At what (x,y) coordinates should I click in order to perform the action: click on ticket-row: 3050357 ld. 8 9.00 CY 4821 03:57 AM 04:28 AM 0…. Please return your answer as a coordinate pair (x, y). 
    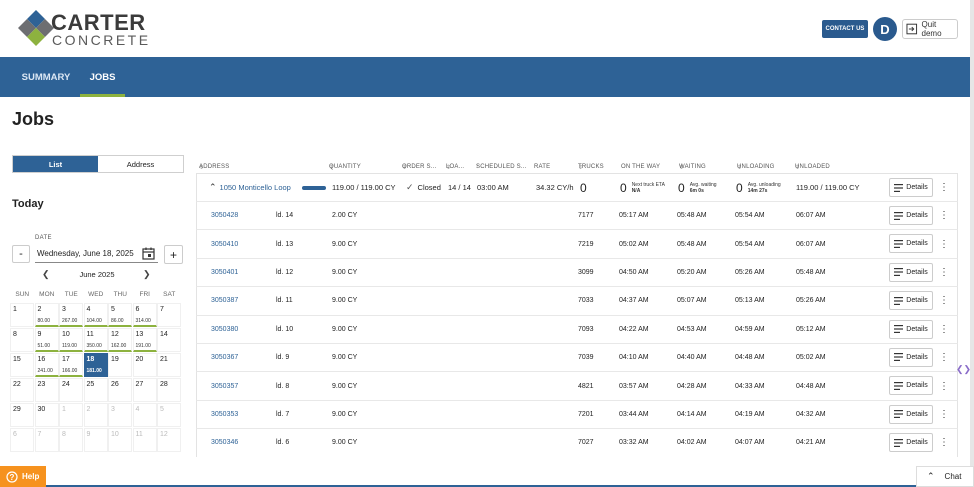
    Looking at the image, I should click on (577, 385).